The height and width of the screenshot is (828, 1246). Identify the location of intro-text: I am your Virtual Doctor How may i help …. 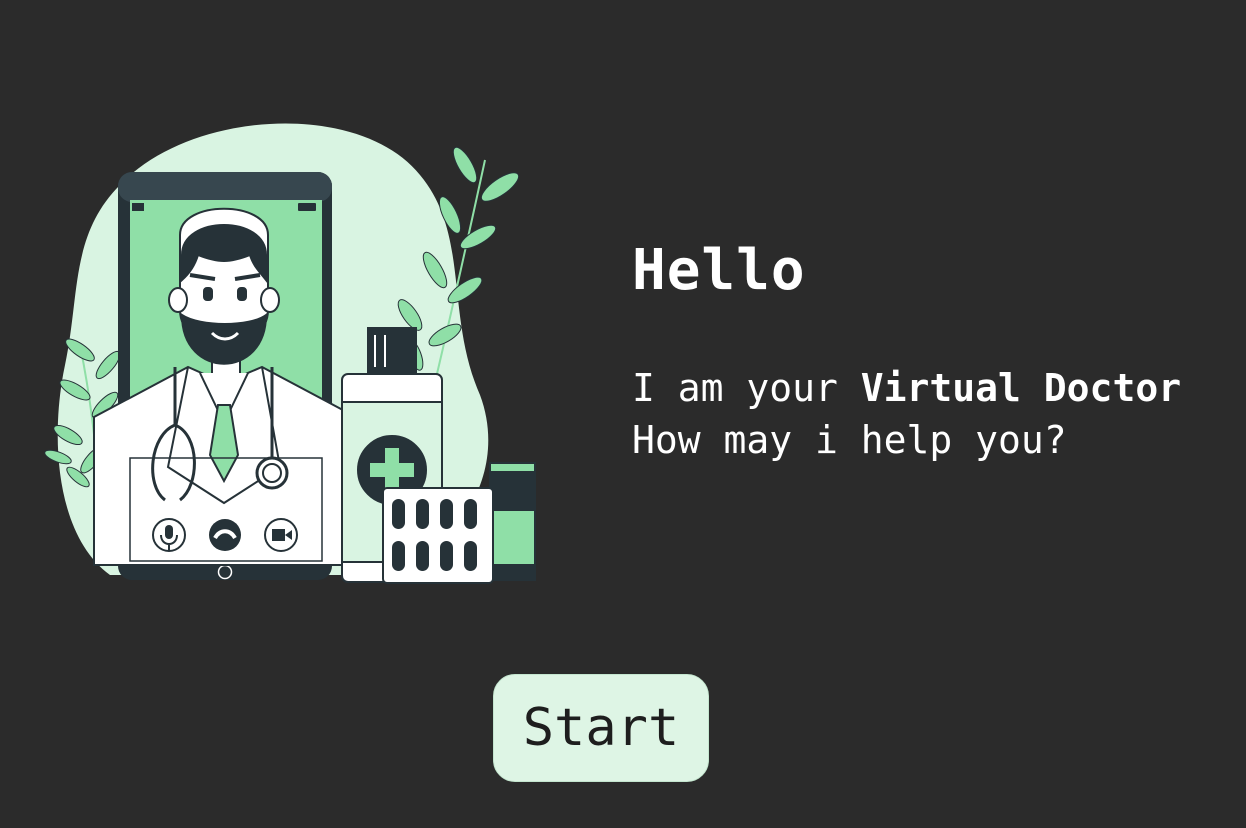
(906, 414).